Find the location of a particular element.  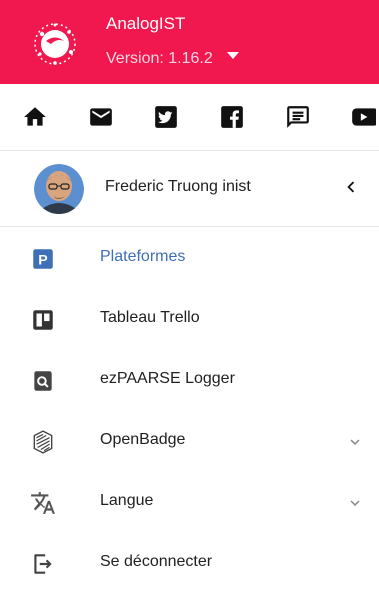

menu-item-langue: Langue is located at coordinates (189, 502).